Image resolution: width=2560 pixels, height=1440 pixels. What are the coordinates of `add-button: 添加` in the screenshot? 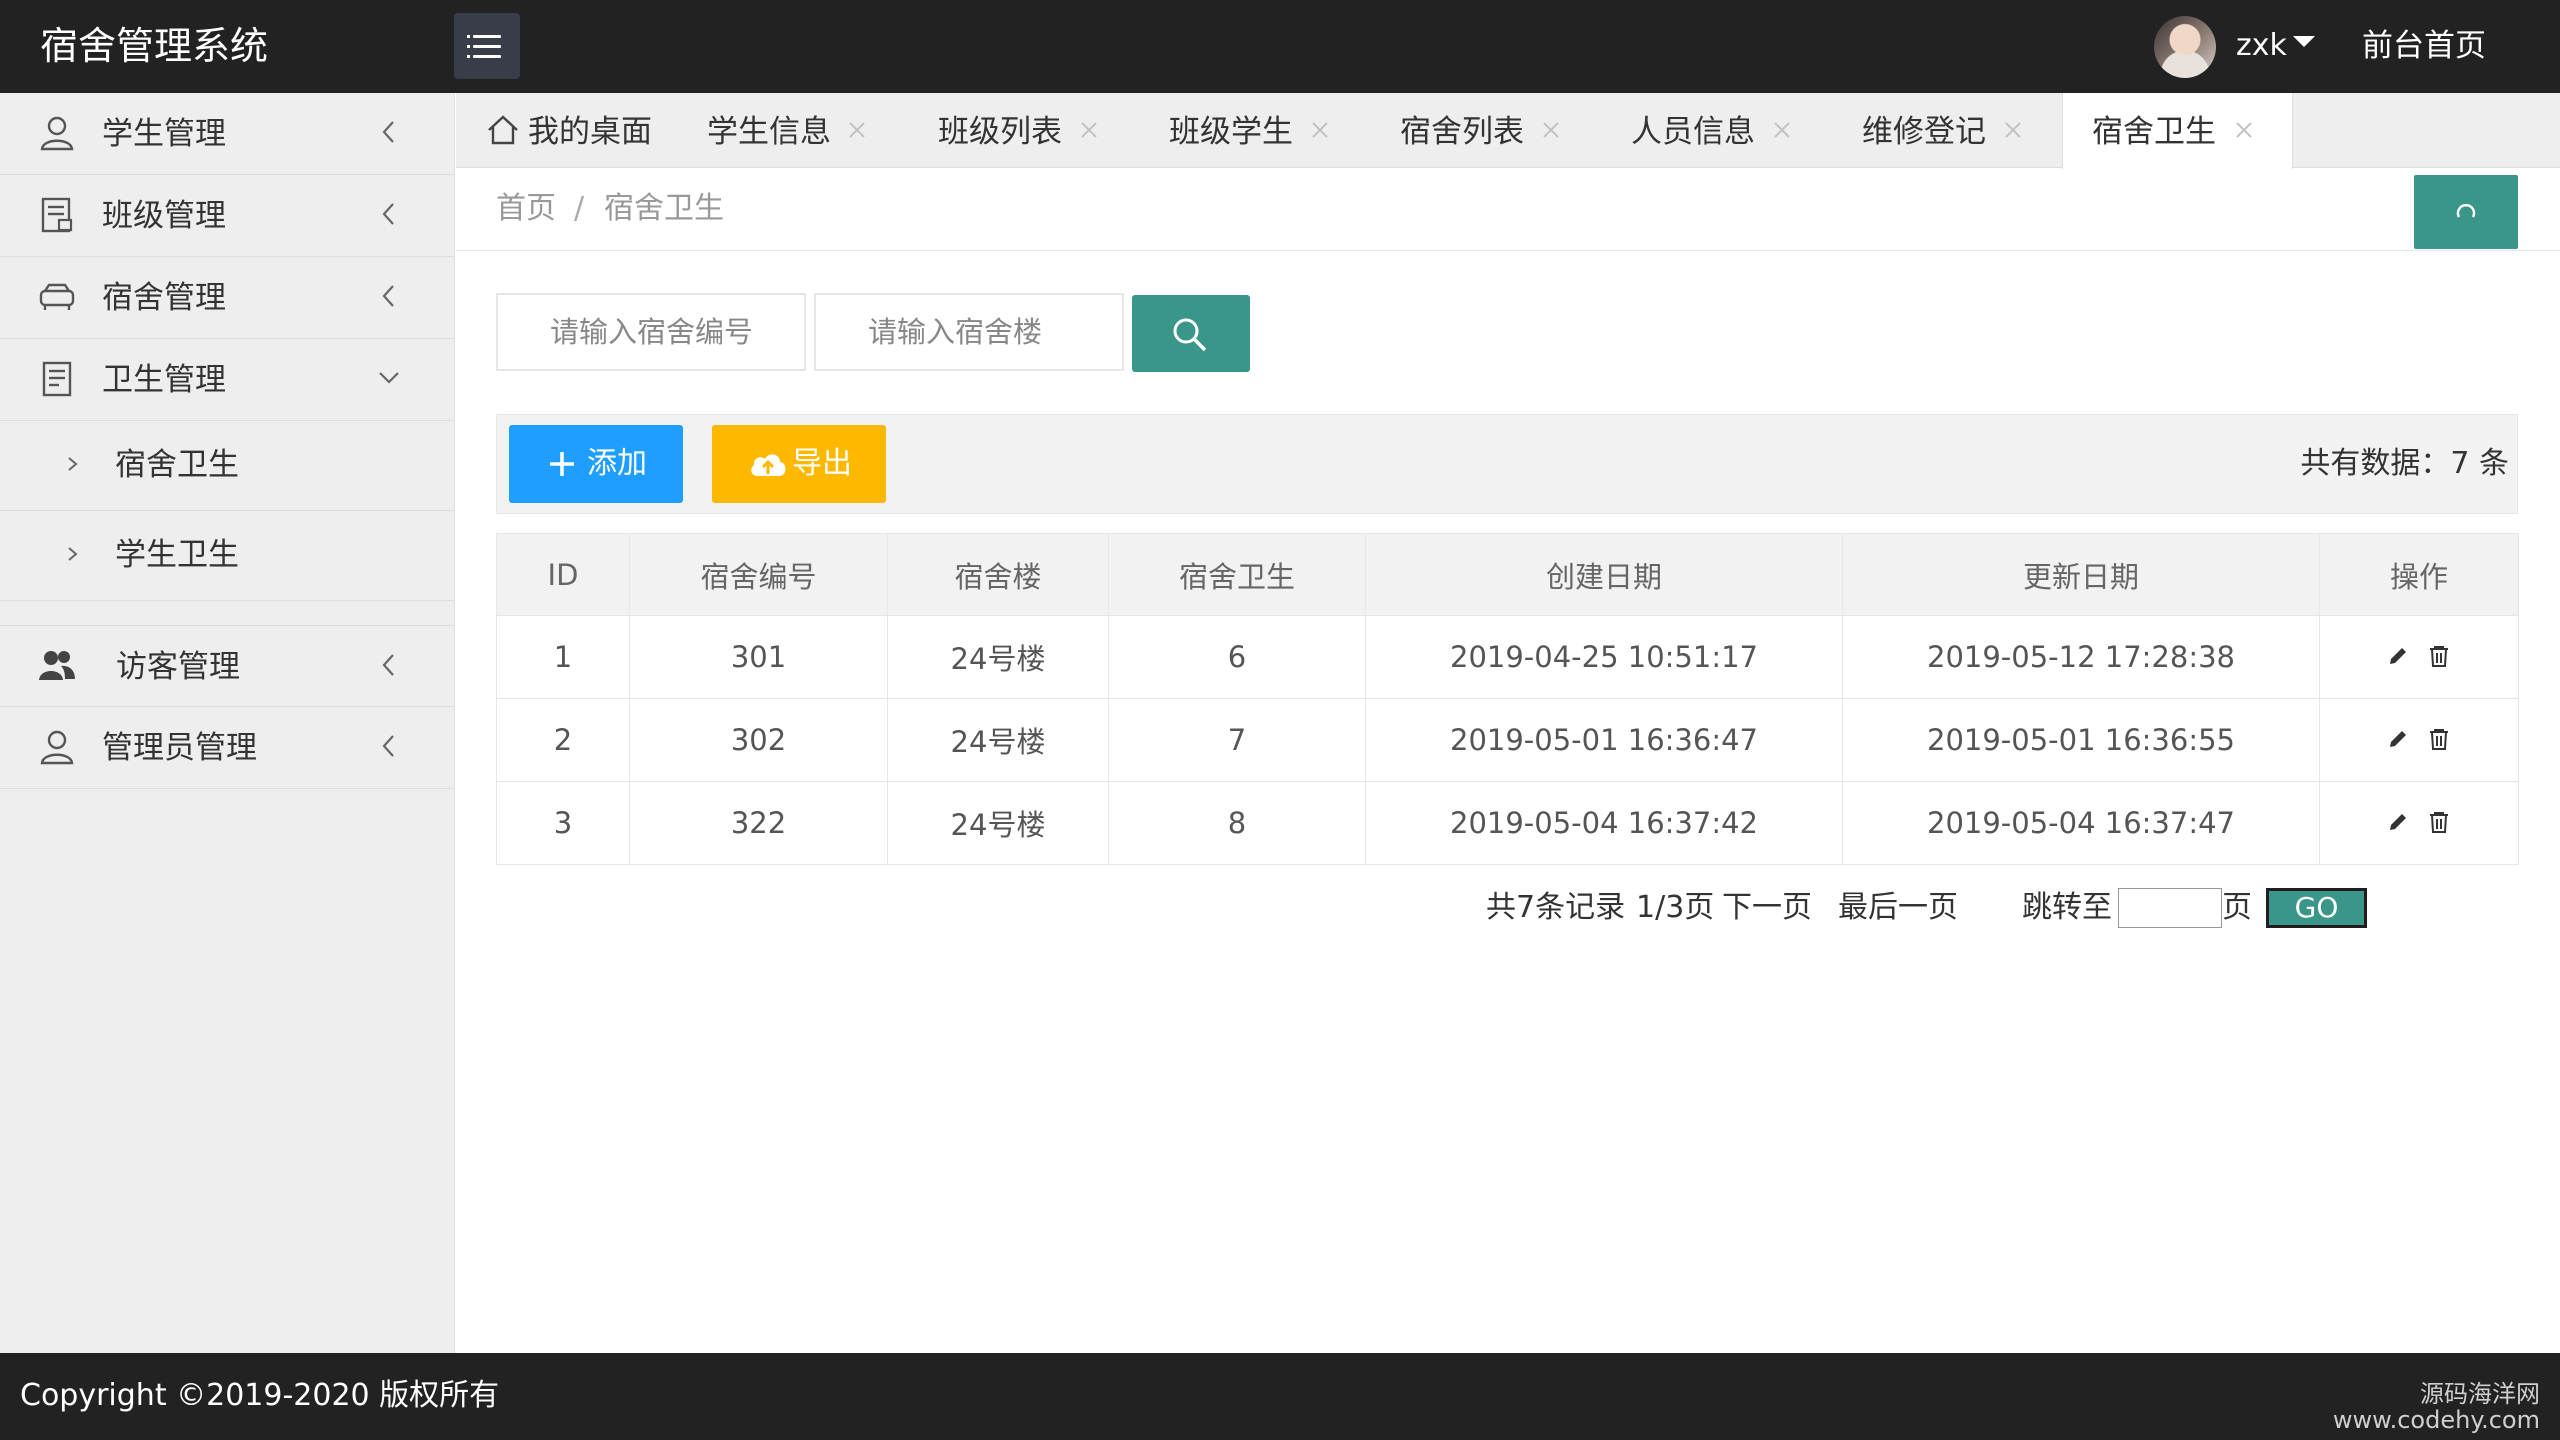 It's located at (596, 464).